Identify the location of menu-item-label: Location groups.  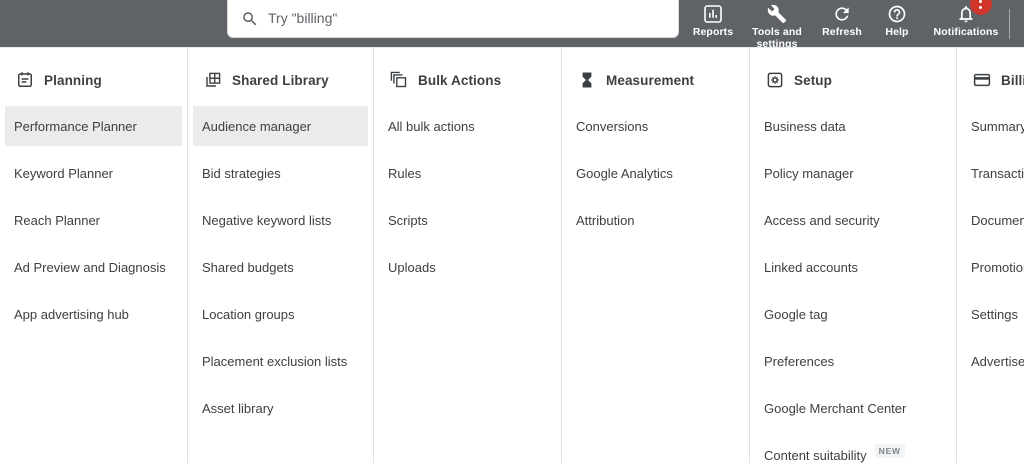
(248, 314).